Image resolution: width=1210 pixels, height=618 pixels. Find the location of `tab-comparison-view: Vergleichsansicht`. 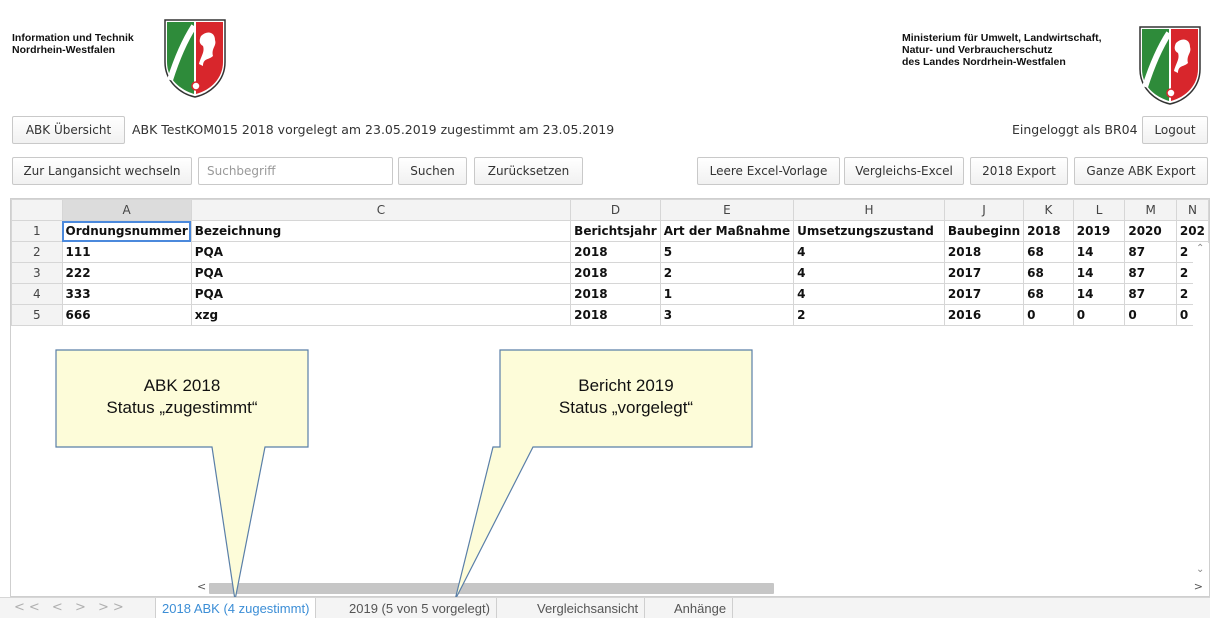

tab-comparison-view: Vergleichsansicht is located at coordinates (588, 608).